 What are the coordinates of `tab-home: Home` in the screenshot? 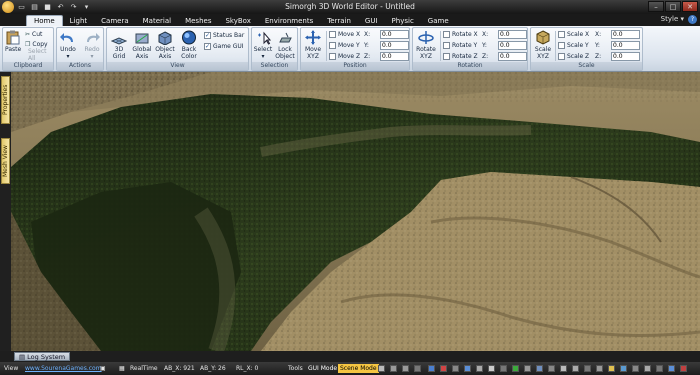 It's located at (44, 20).